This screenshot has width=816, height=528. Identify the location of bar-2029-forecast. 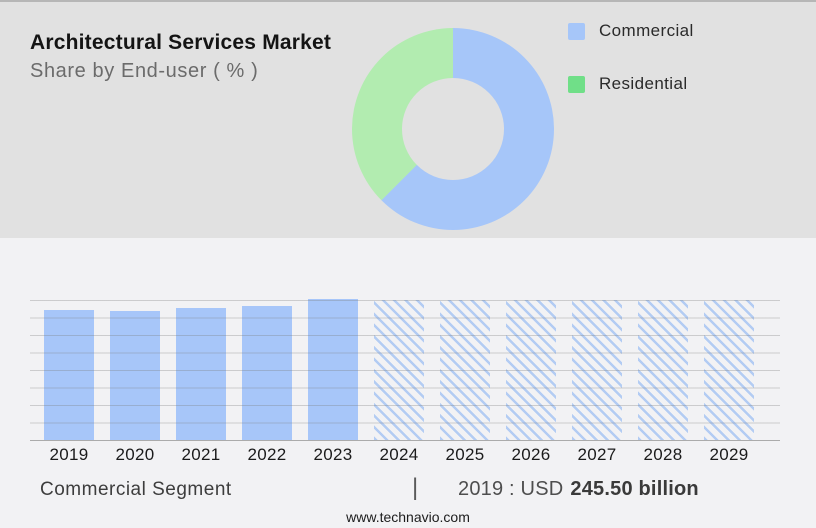
(729, 370).